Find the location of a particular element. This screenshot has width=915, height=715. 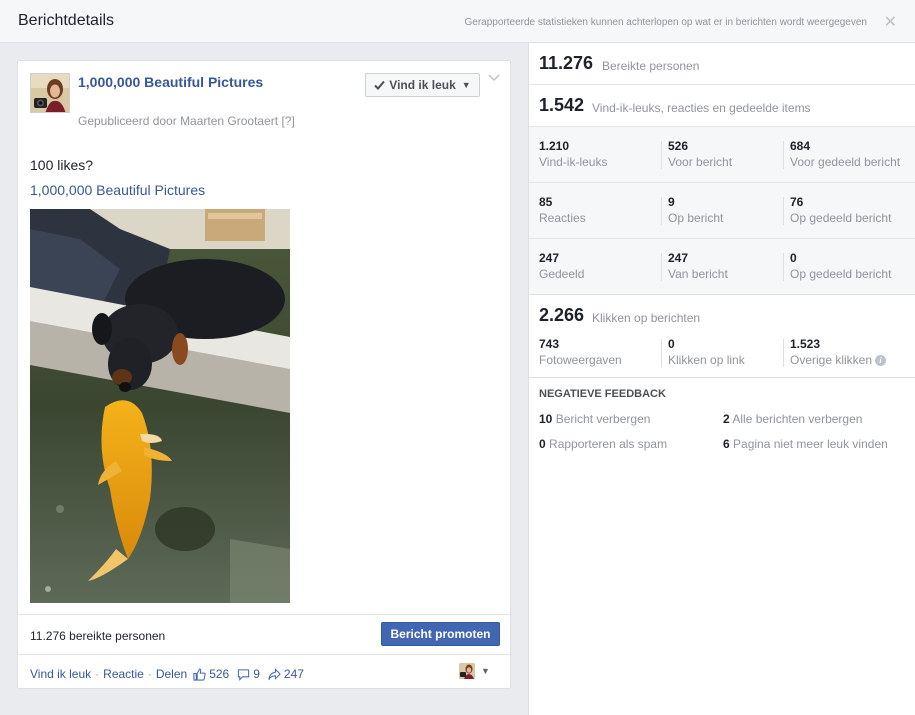

post-actions: Vind ik leuk · Reactie · Delen 526 9 247 is located at coordinates (169, 674).